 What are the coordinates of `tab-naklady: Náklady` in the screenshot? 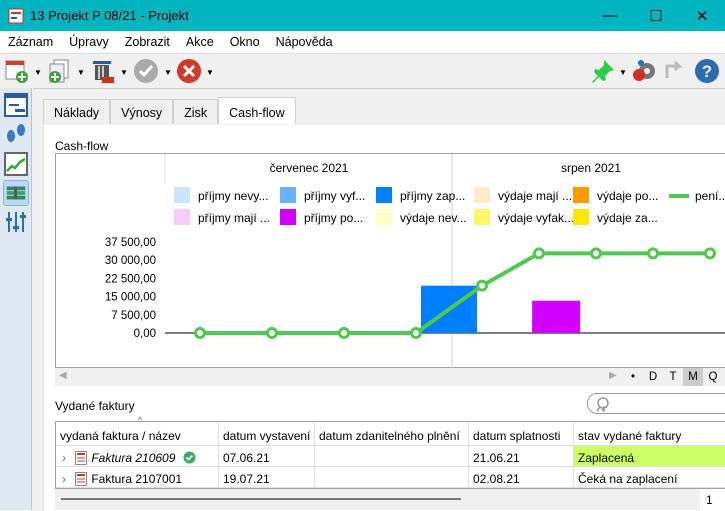 It's located at (77, 111).